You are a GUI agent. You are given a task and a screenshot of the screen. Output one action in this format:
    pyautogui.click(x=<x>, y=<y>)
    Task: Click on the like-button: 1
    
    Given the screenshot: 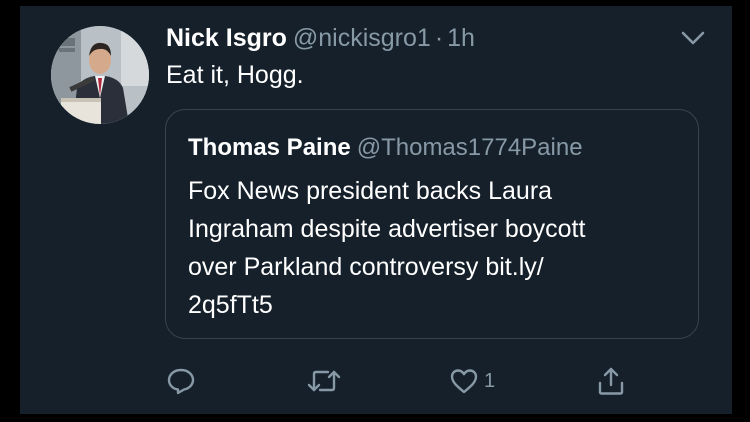 What is the action you would take?
    pyautogui.click(x=471, y=381)
    